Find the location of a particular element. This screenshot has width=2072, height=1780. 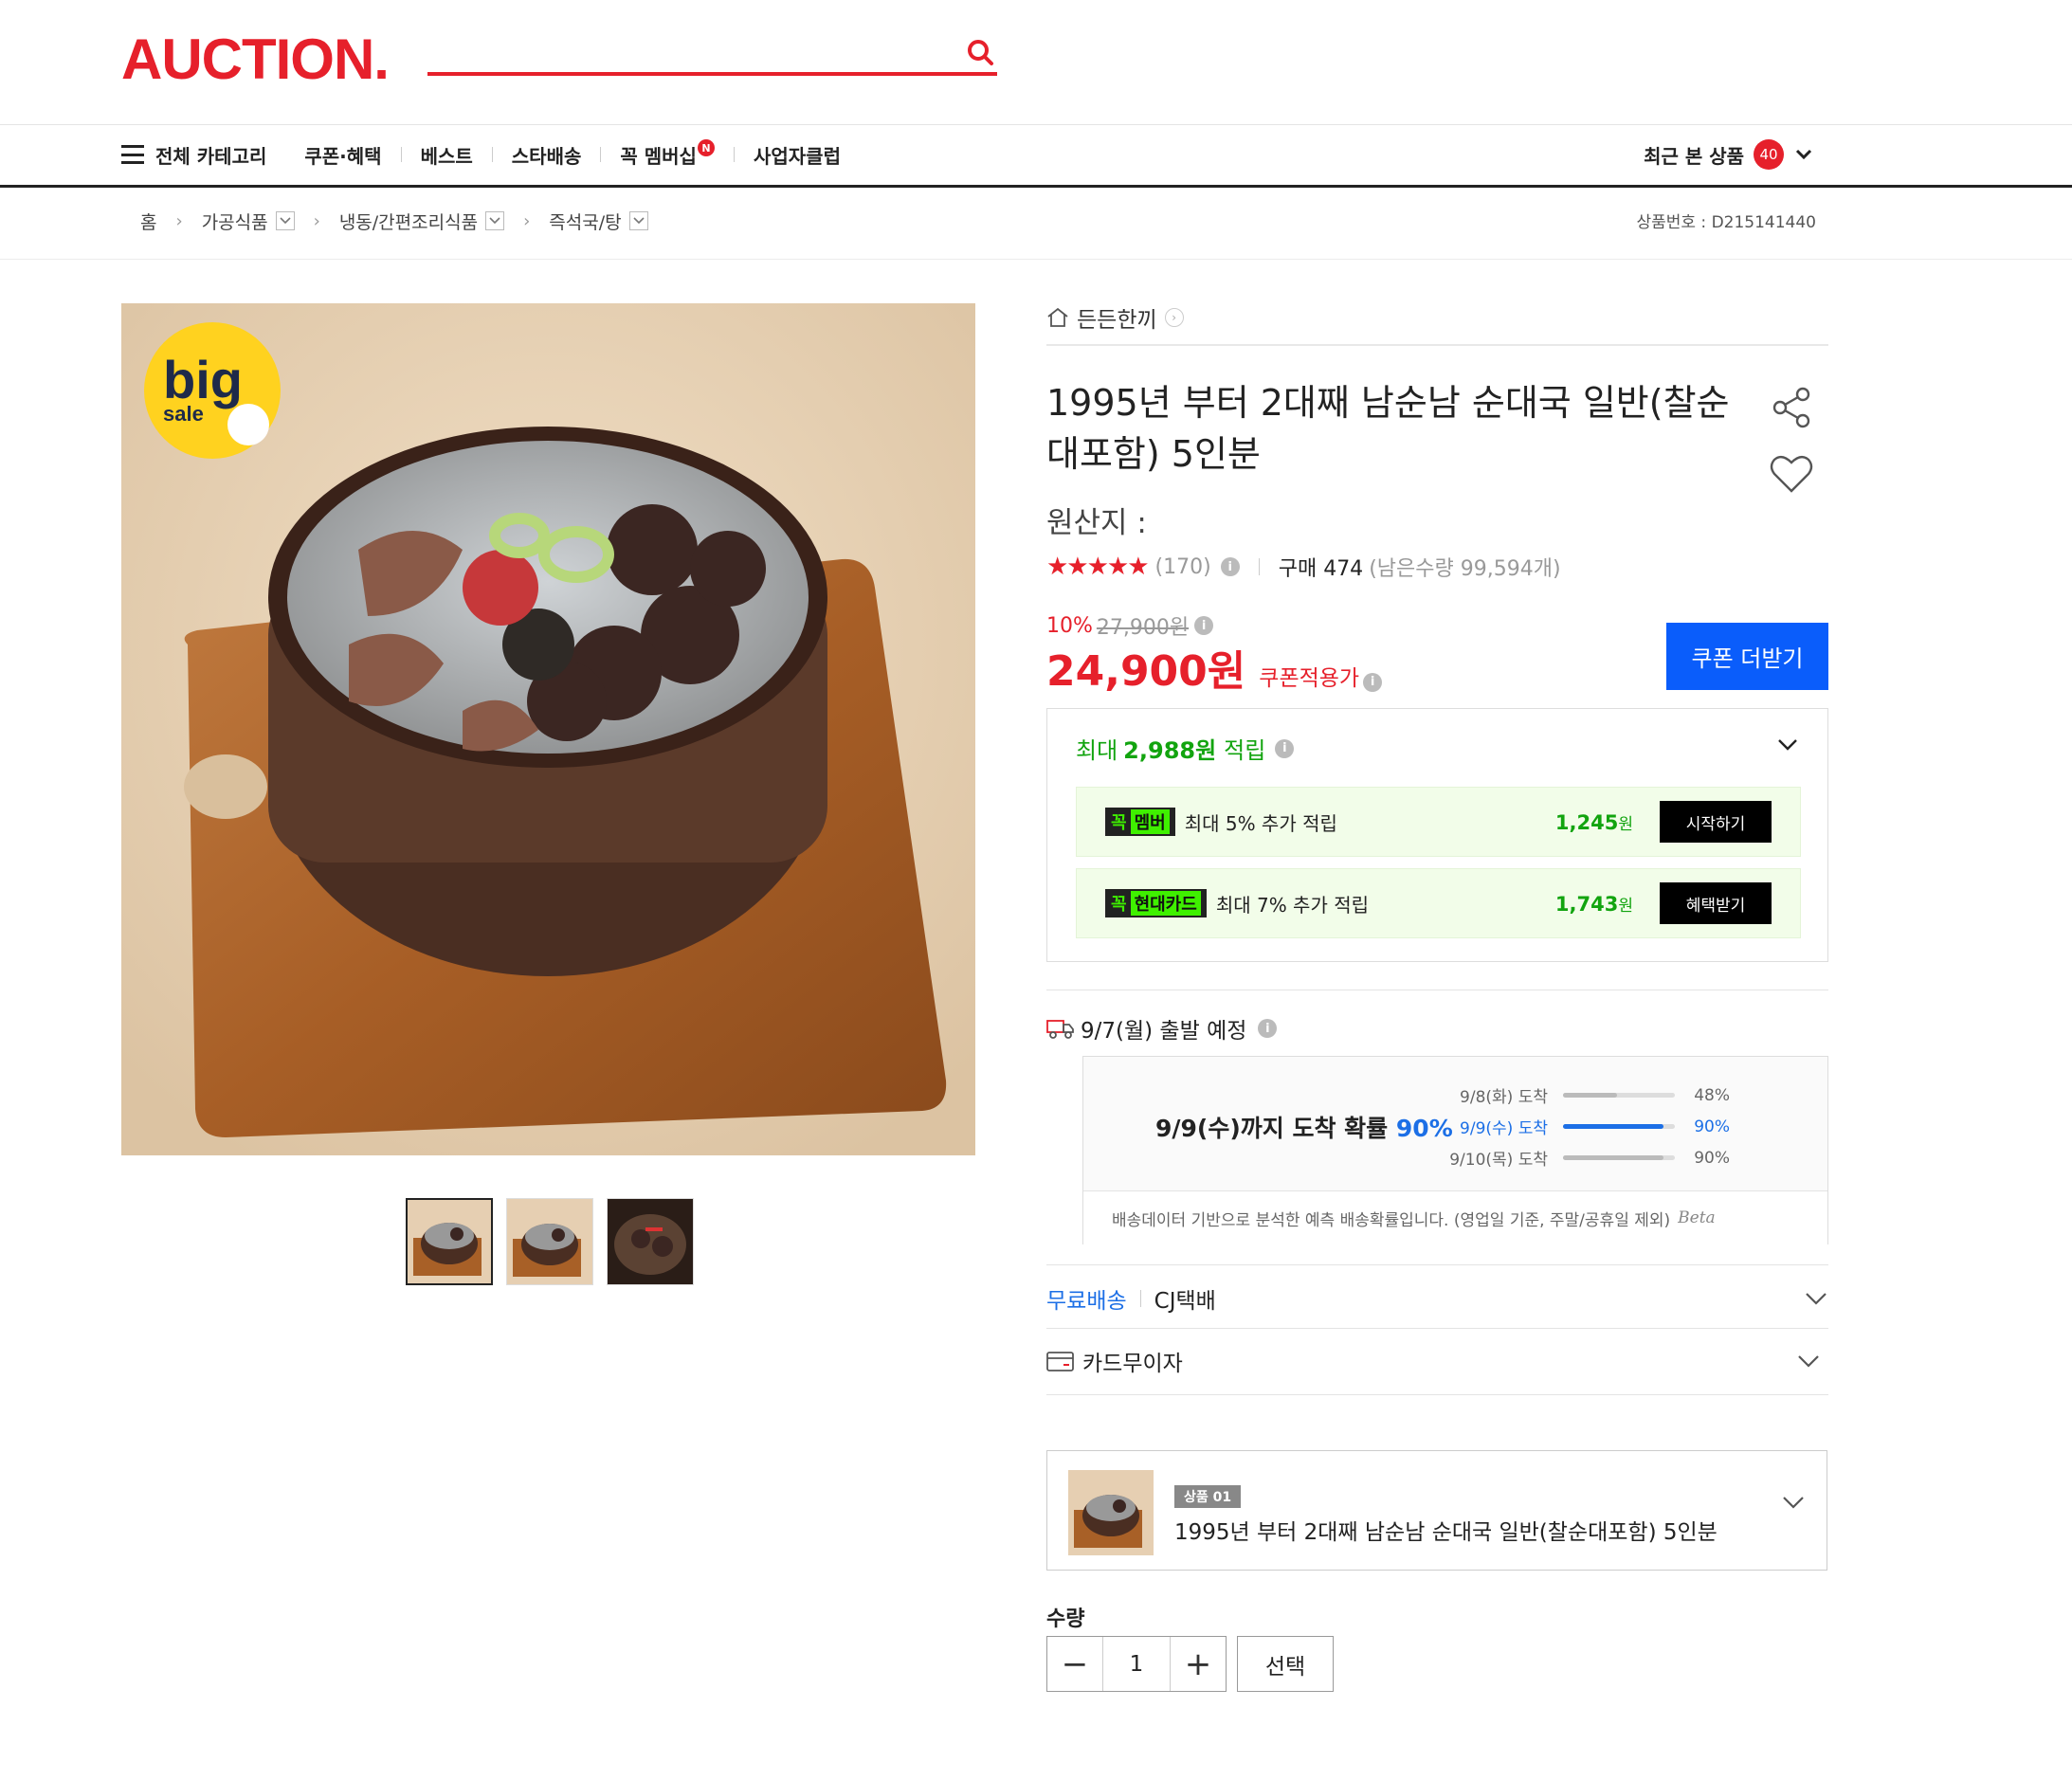

hyundai-card-tag: 꼭 현대카드 is located at coordinates (1156, 903).